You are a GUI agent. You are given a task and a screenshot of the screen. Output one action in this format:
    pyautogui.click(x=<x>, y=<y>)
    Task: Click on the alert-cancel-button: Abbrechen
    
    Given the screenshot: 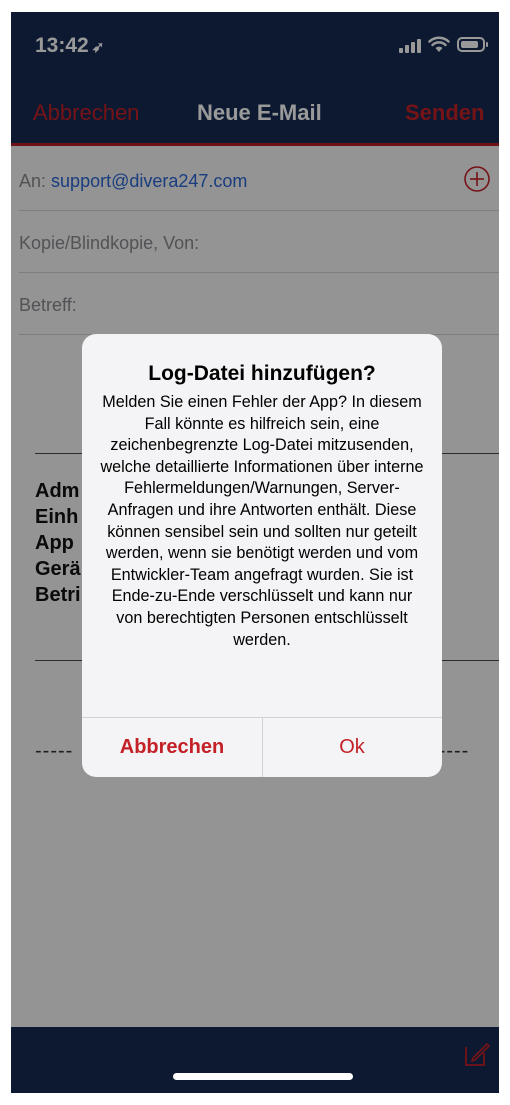 What is the action you would take?
    pyautogui.click(x=172, y=747)
    